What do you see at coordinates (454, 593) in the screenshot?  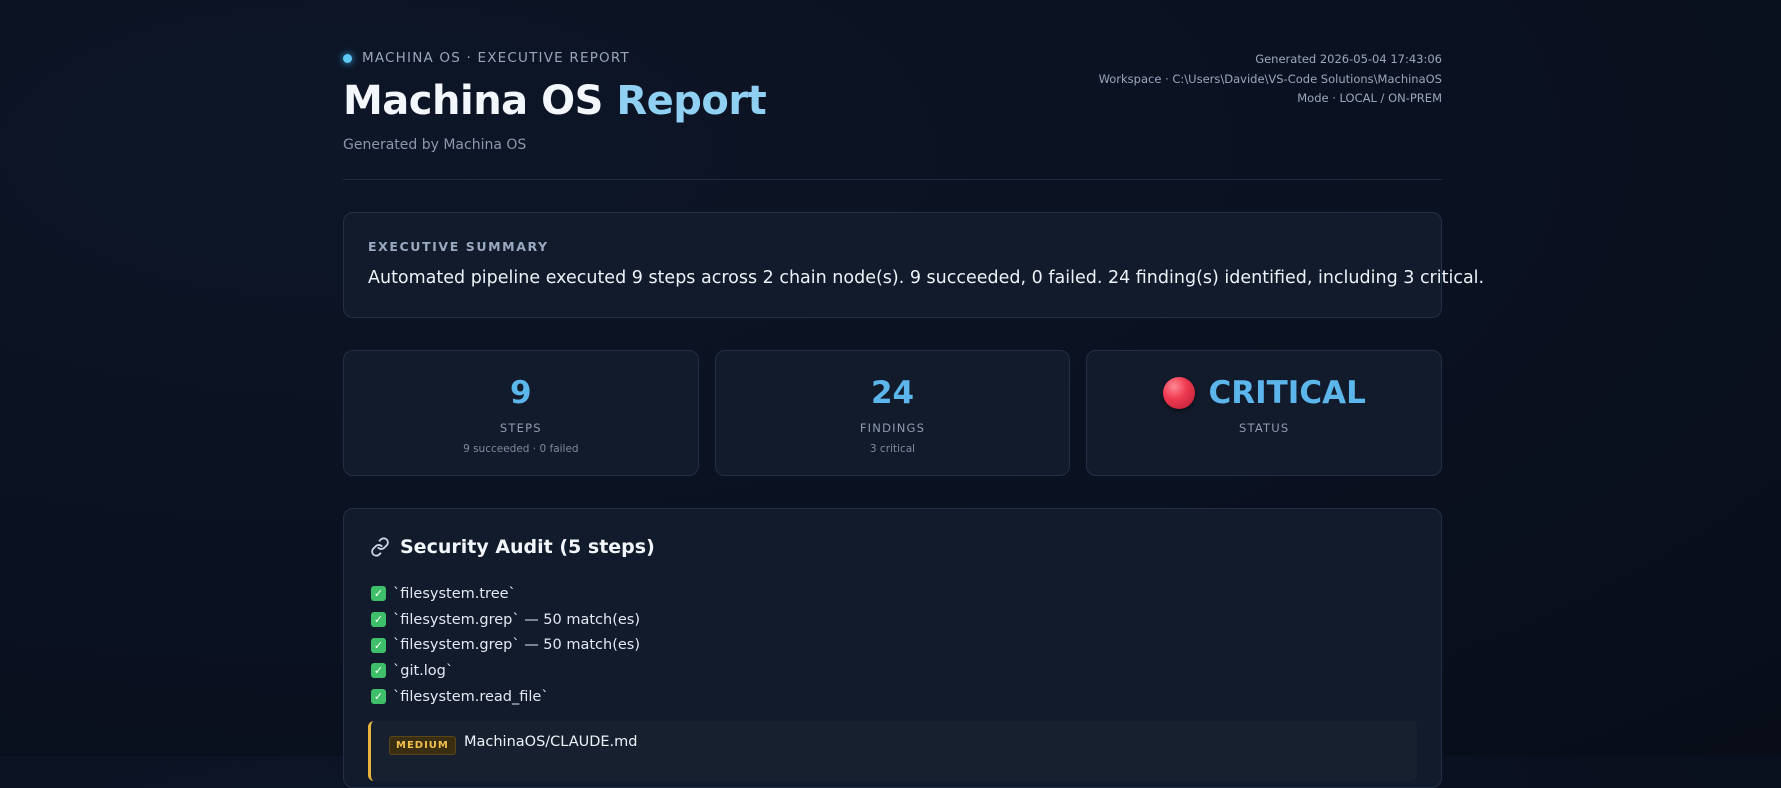 I see `step-label: `filesystem.tree`` at bounding box center [454, 593].